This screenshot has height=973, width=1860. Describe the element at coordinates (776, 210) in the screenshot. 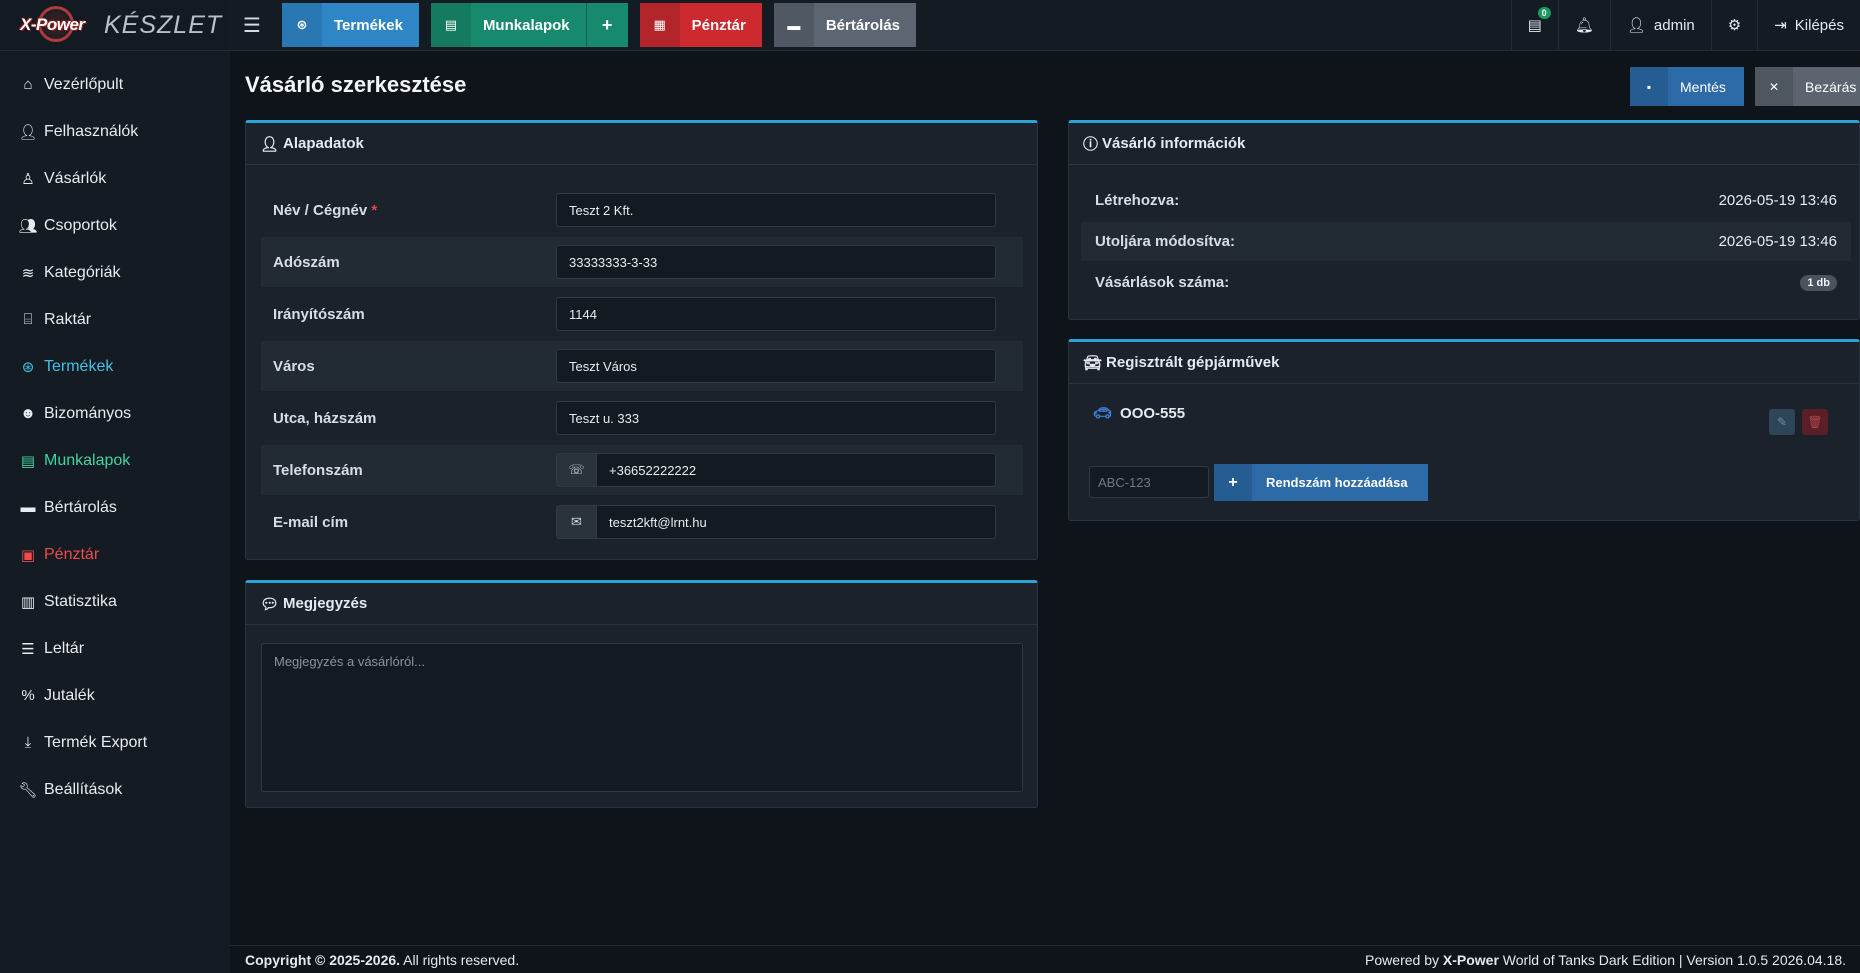

I see `name-input: Teszt 2 Kft.` at that location.